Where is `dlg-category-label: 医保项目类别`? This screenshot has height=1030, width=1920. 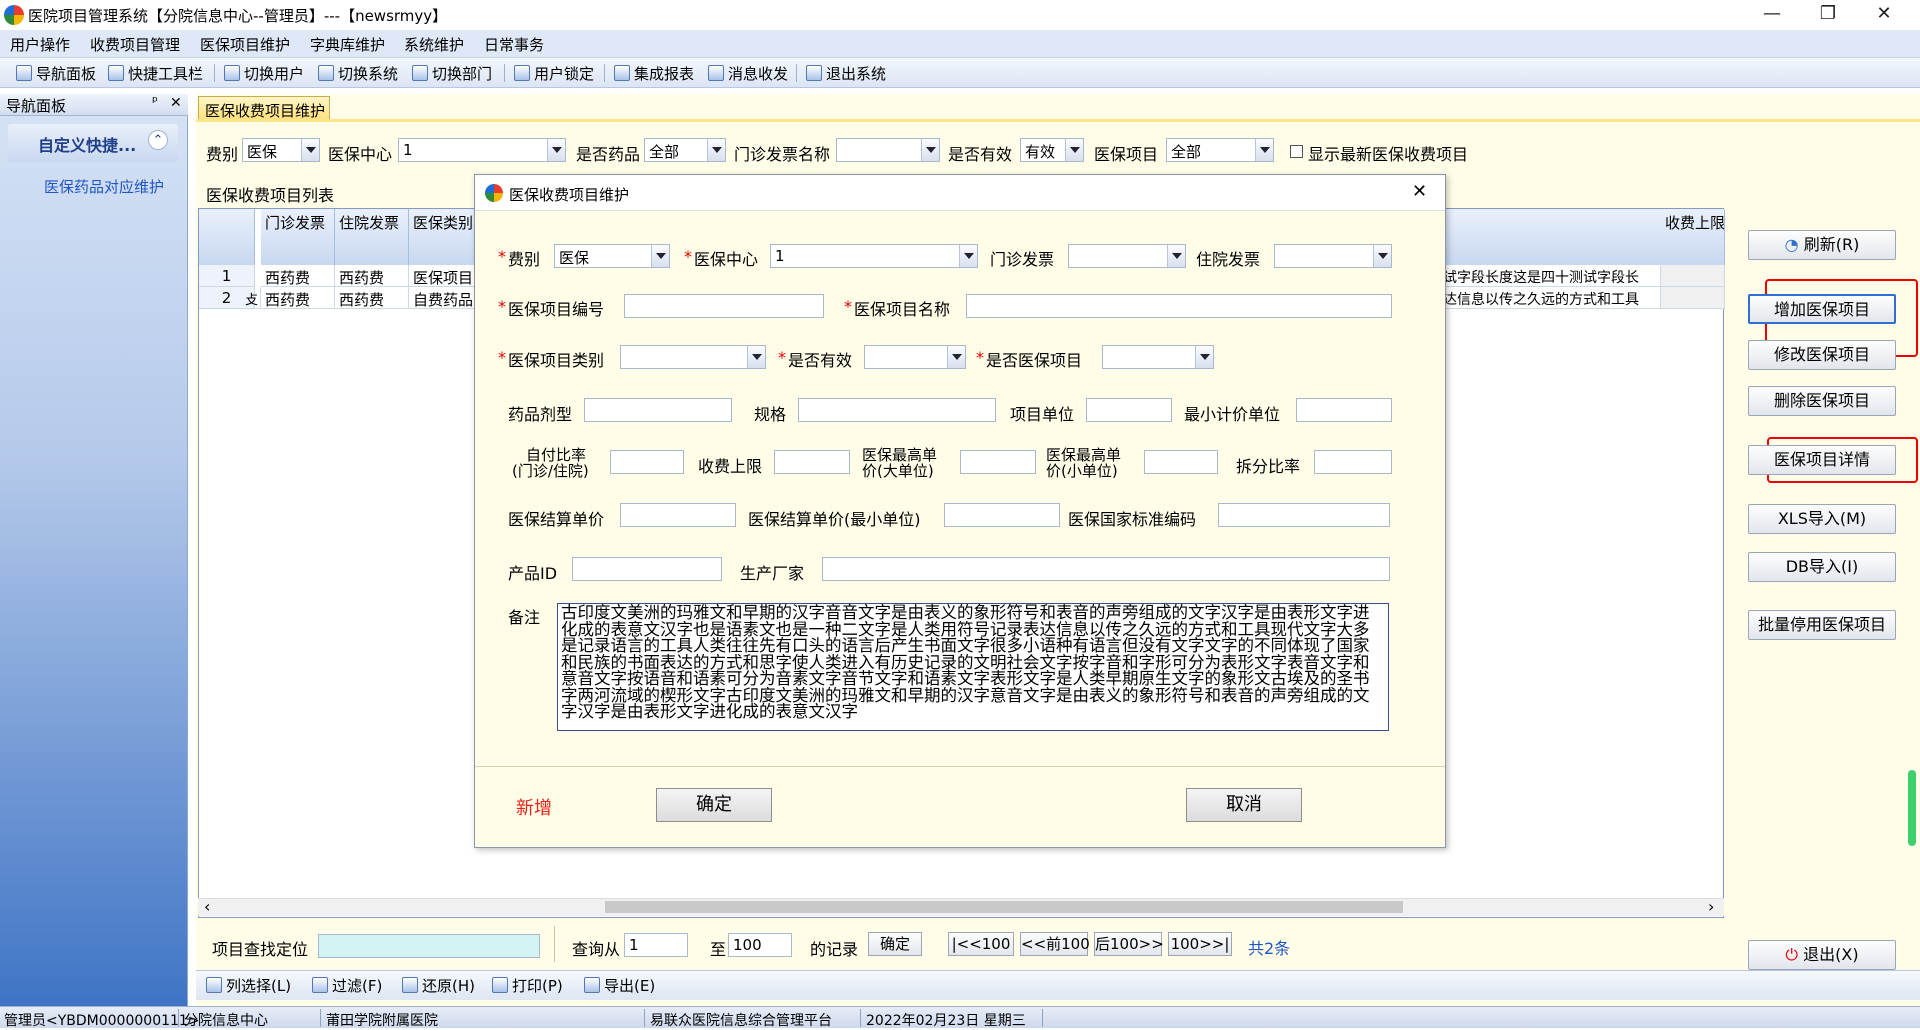
dlg-category-label: 医保项目类别 is located at coordinates (556, 360).